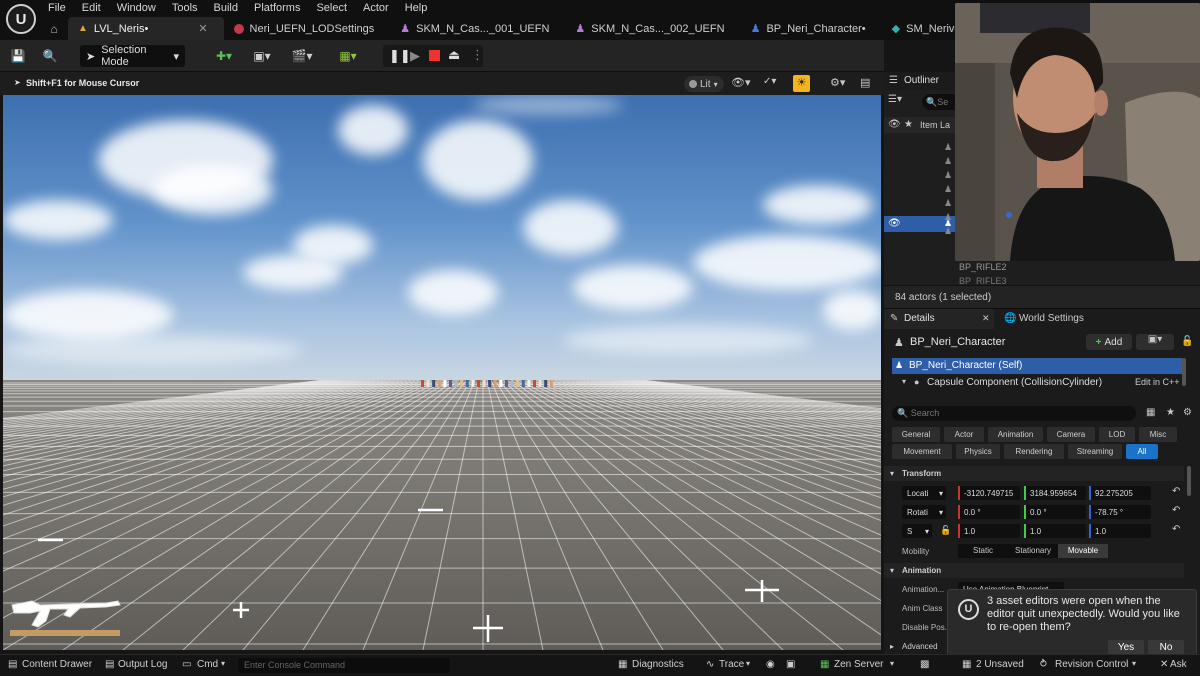  What do you see at coordinates (801, 83) in the screenshot?
I see `realtime-icon: ☀` at bounding box center [801, 83].